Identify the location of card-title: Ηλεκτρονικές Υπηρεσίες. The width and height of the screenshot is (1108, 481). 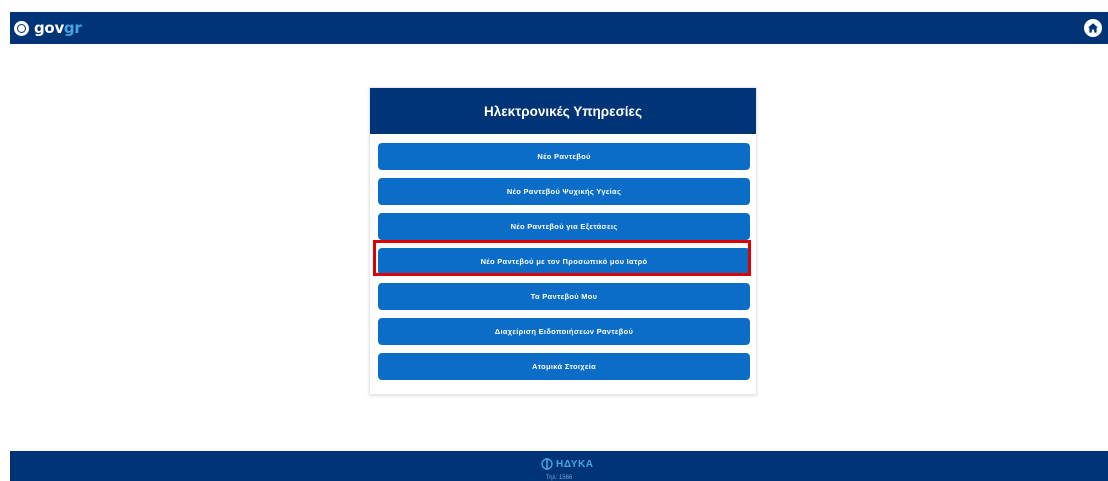
(563, 111).